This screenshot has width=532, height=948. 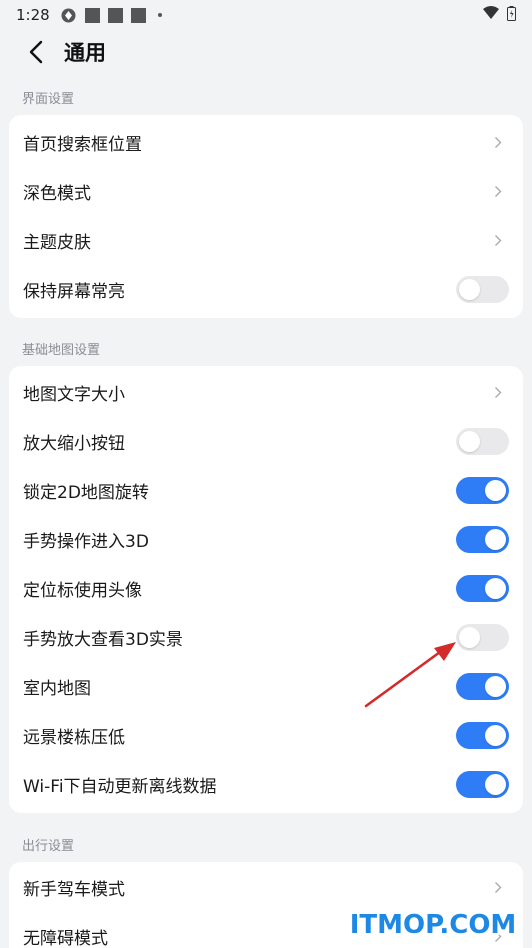 I want to click on row-label: Wi-Fi下自动更新离线数据, so click(x=120, y=787).